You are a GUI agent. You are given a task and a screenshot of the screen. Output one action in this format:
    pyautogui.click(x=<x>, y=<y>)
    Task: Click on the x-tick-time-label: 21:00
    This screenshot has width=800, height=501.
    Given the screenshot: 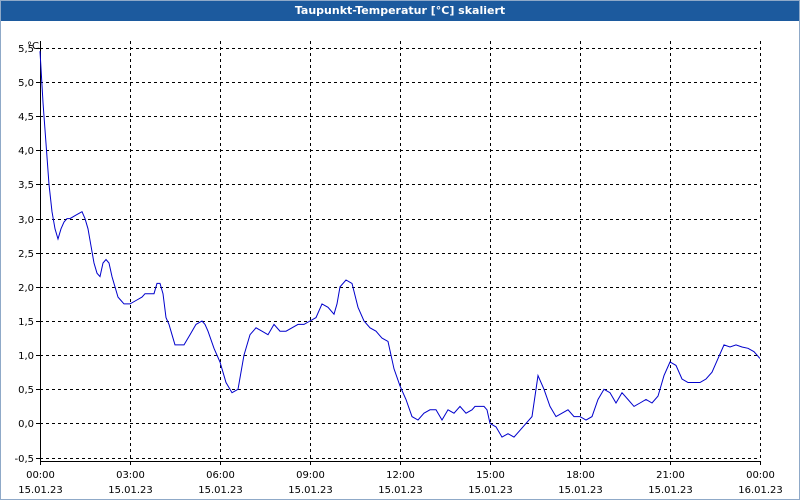 What is the action you would take?
    pyautogui.click(x=670, y=475)
    